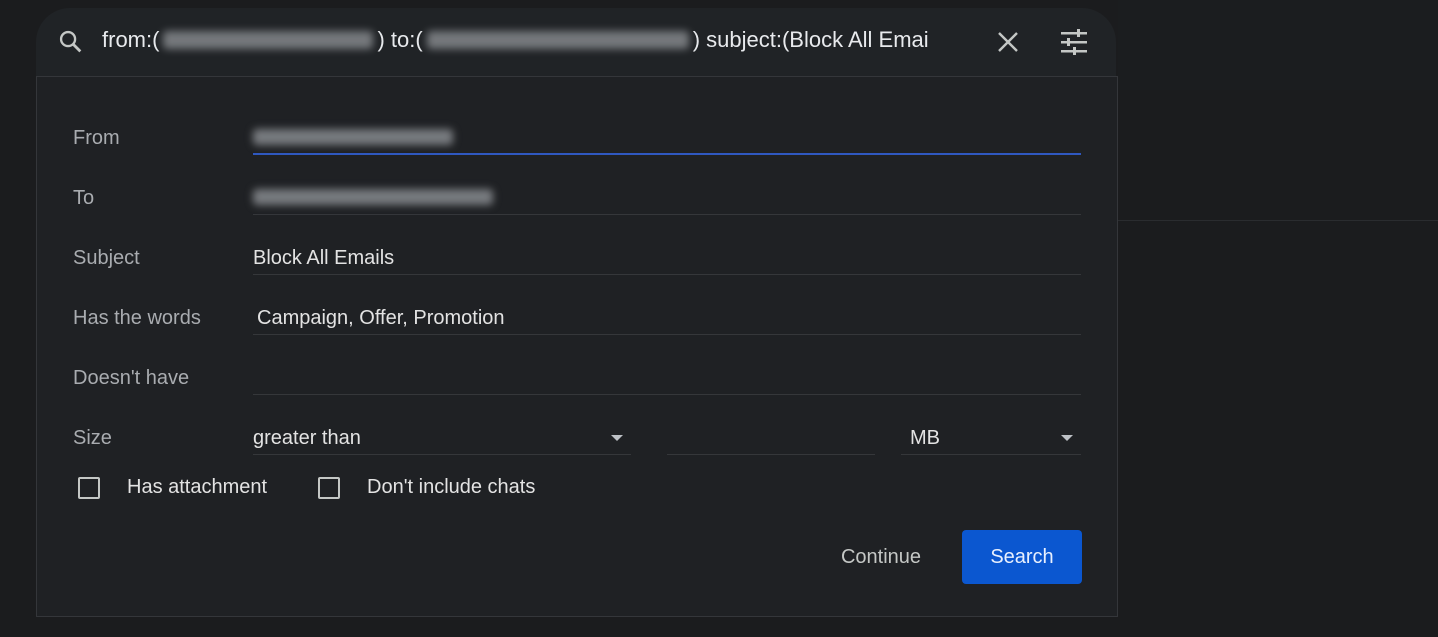 The image size is (1438, 637). What do you see at coordinates (771, 434) in the screenshot?
I see `size-value-input` at bounding box center [771, 434].